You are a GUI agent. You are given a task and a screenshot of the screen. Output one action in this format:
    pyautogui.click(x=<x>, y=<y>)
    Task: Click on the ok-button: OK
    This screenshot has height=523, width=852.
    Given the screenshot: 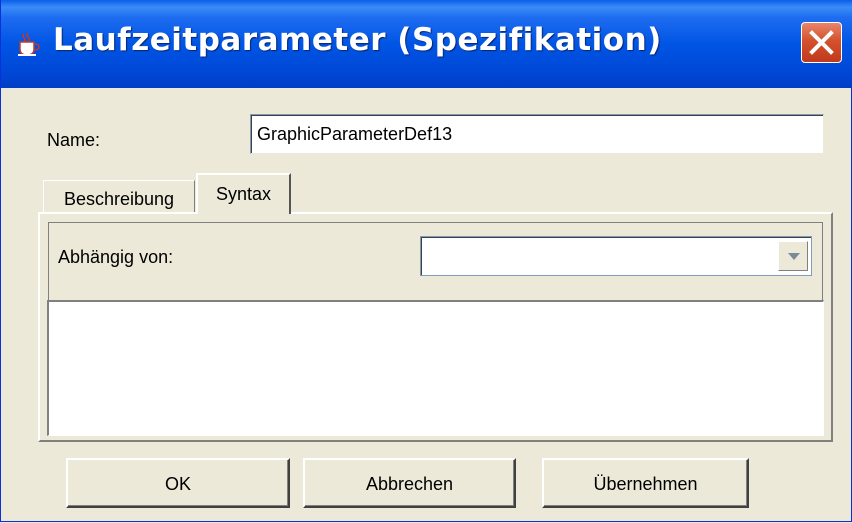 What is the action you would take?
    pyautogui.click(x=178, y=483)
    